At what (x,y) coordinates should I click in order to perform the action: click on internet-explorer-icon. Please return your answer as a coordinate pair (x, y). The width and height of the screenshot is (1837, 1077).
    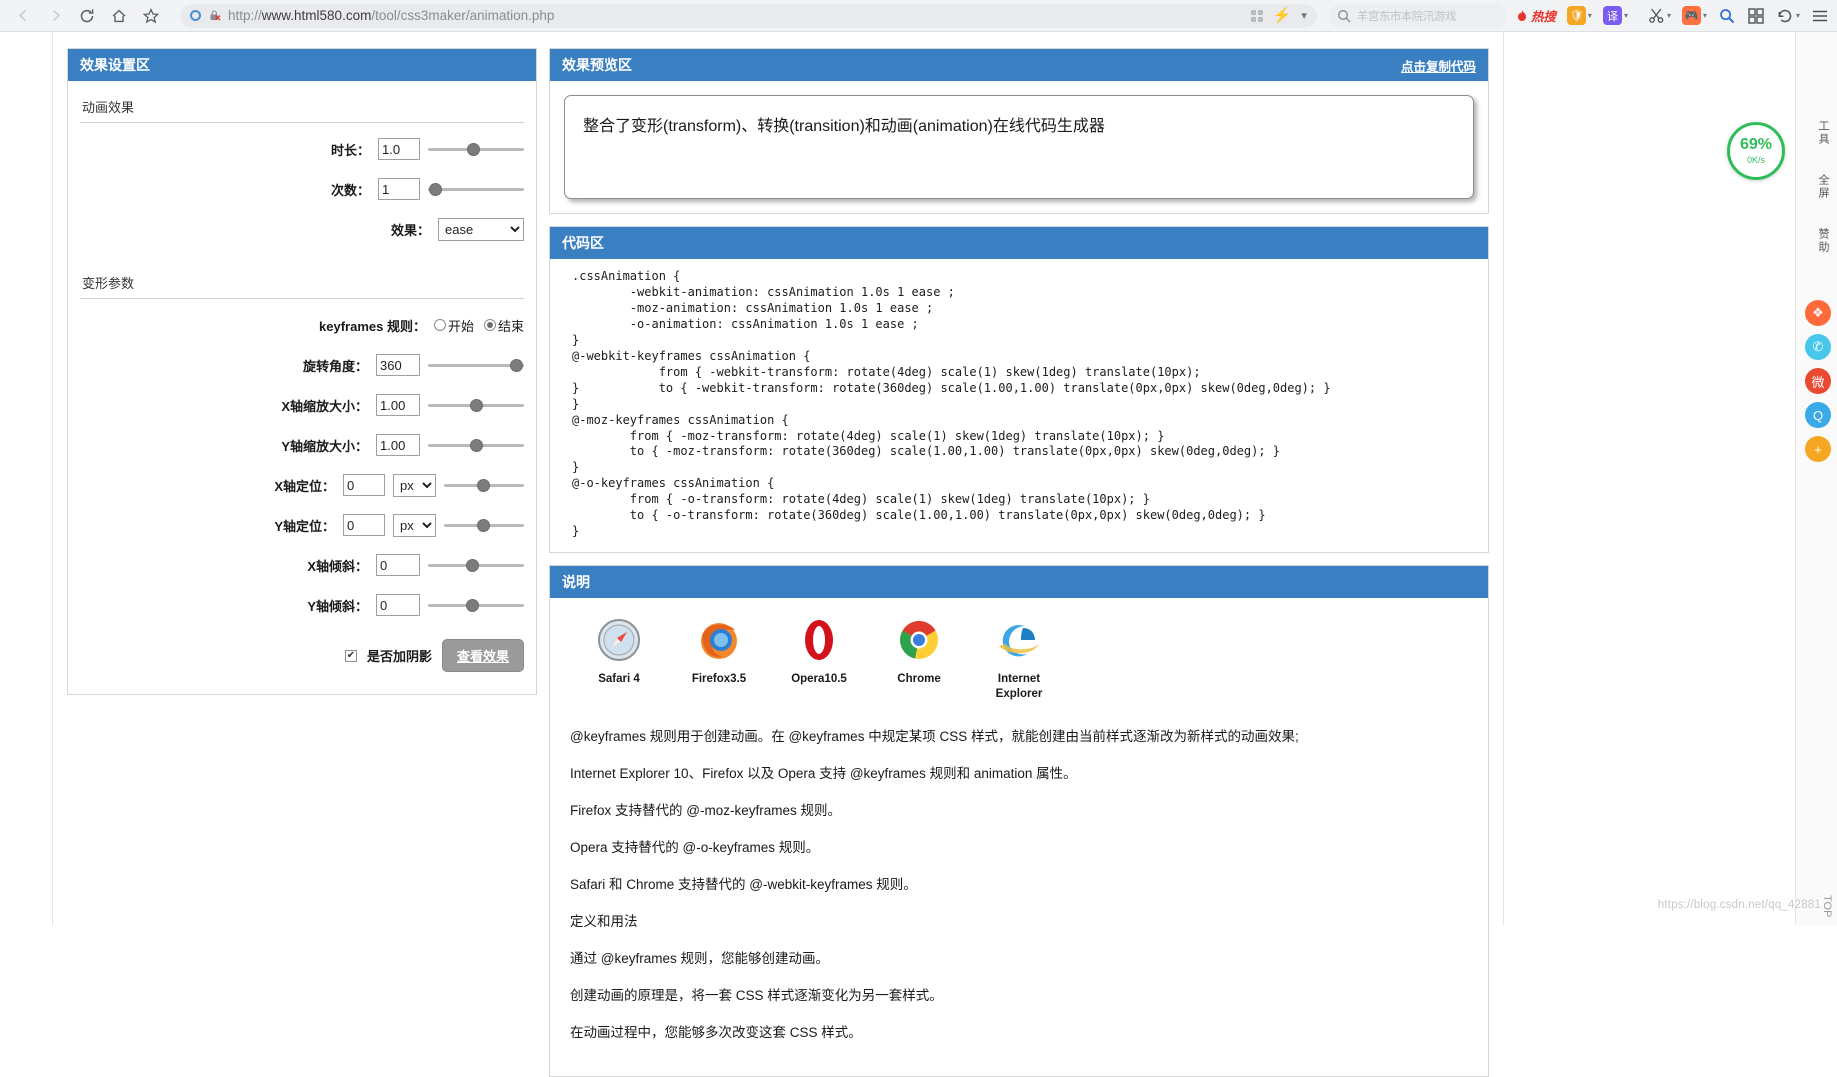
    Looking at the image, I should click on (1019, 641).